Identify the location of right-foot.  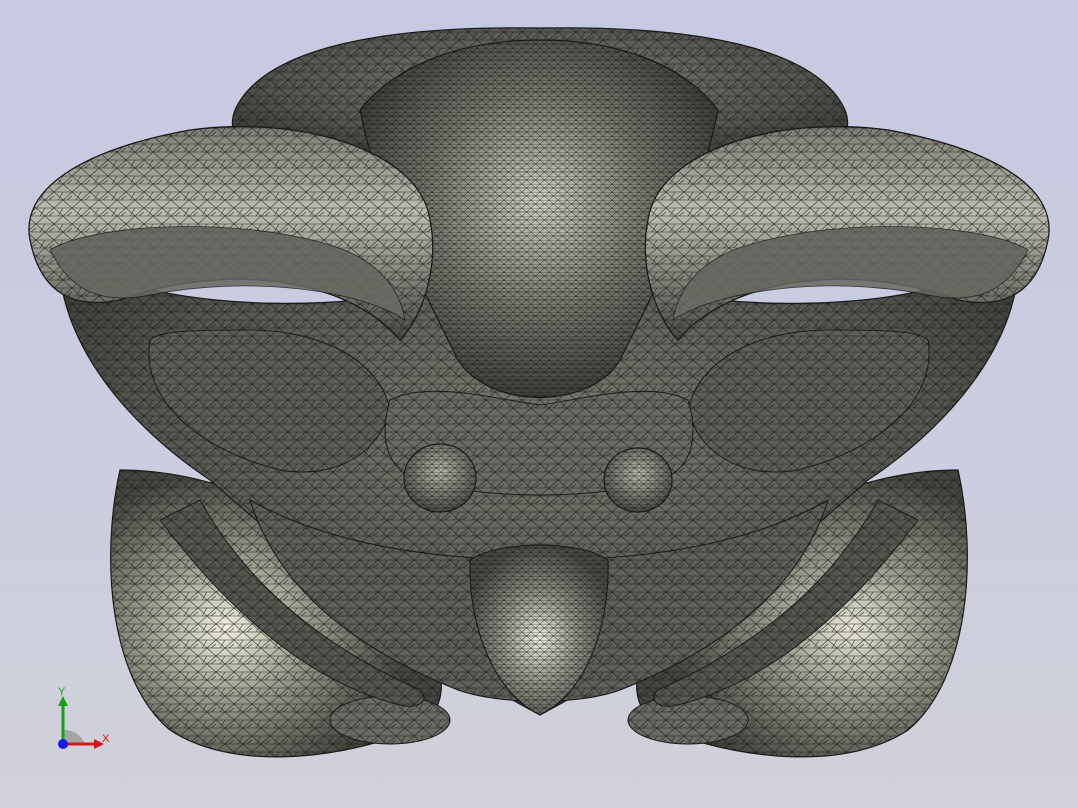
(688, 720).